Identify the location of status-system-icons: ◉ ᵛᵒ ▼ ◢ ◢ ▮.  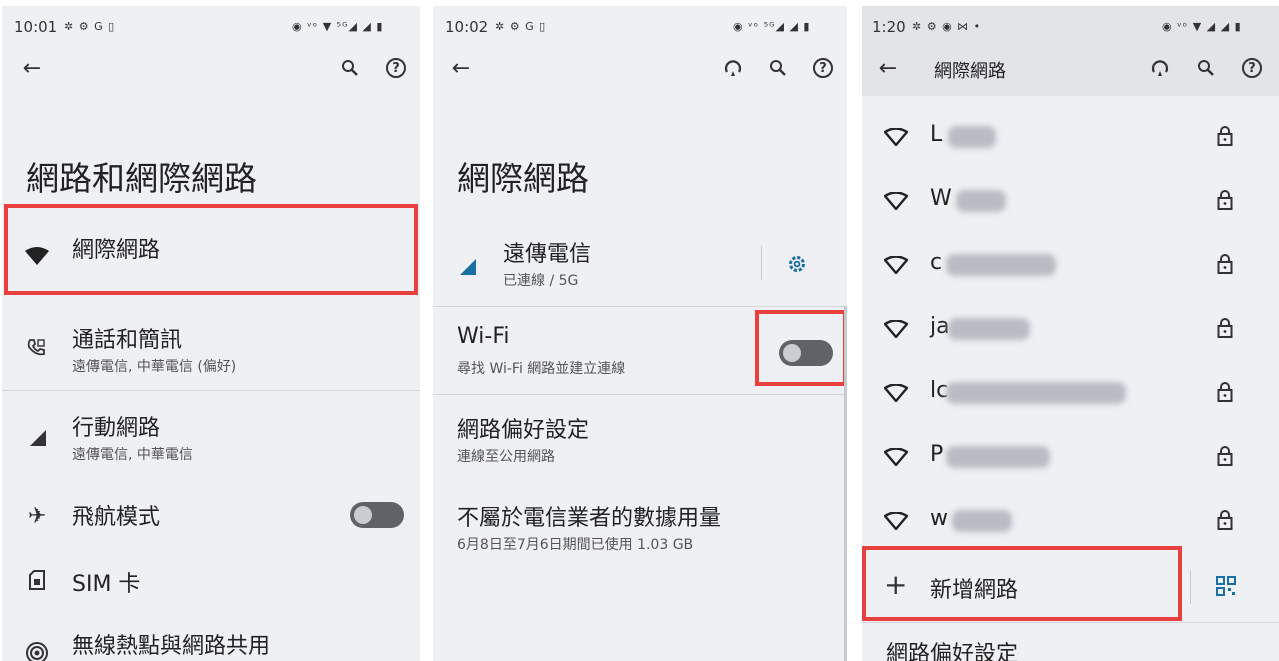
(1202, 26).